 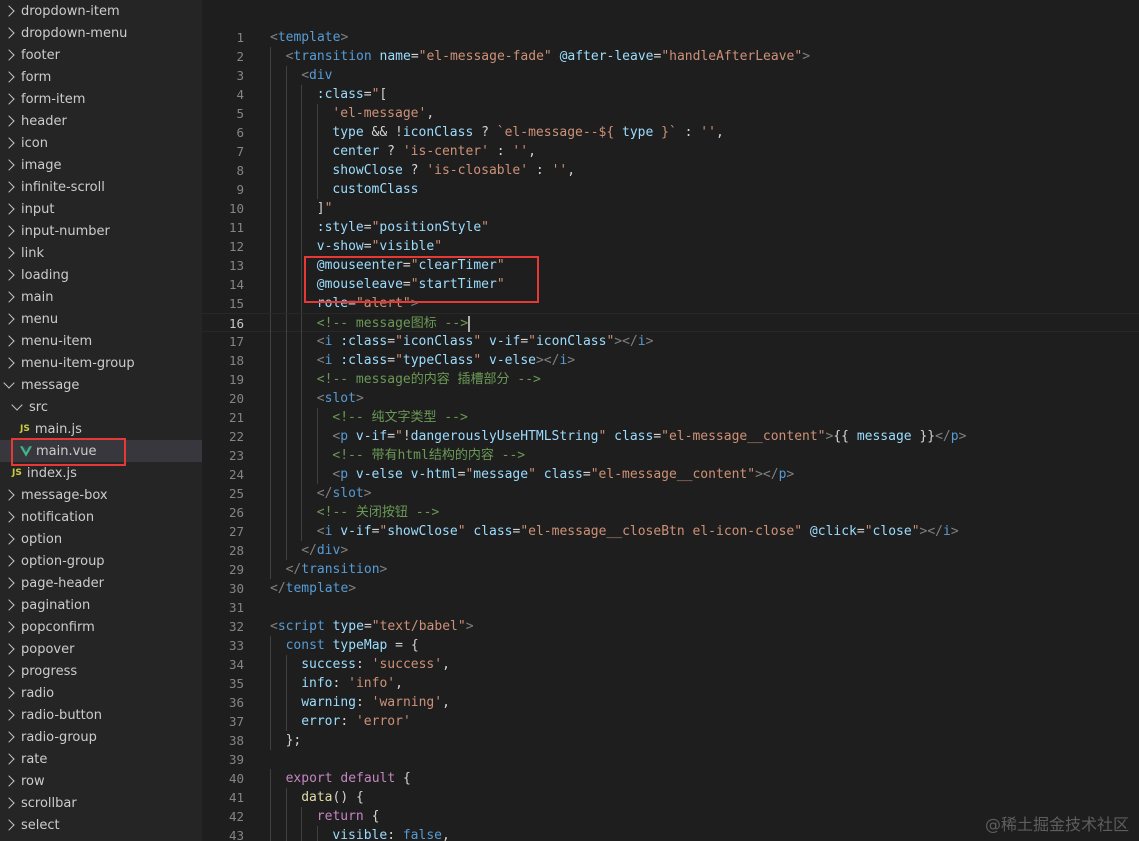 I want to click on code-line: 9 customClass, so click(x=670, y=189).